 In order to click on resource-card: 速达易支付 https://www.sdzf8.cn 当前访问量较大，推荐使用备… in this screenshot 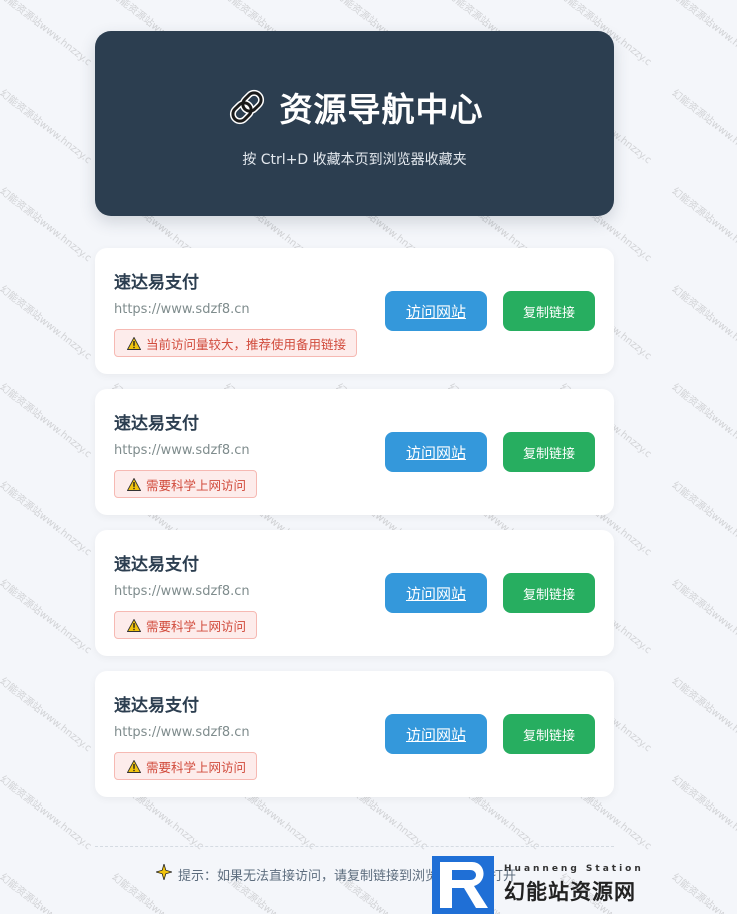, I will do `click(354, 311)`.